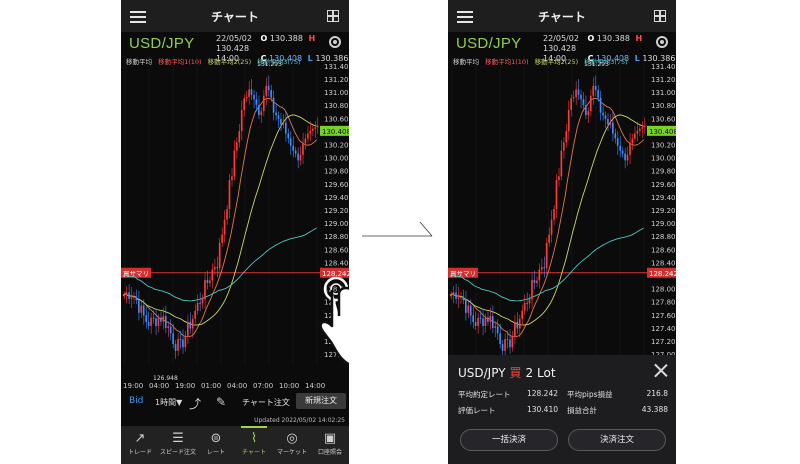 This screenshot has height=464, width=800. I want to click on settle-order-button: 決済注文, so click(617, 440).